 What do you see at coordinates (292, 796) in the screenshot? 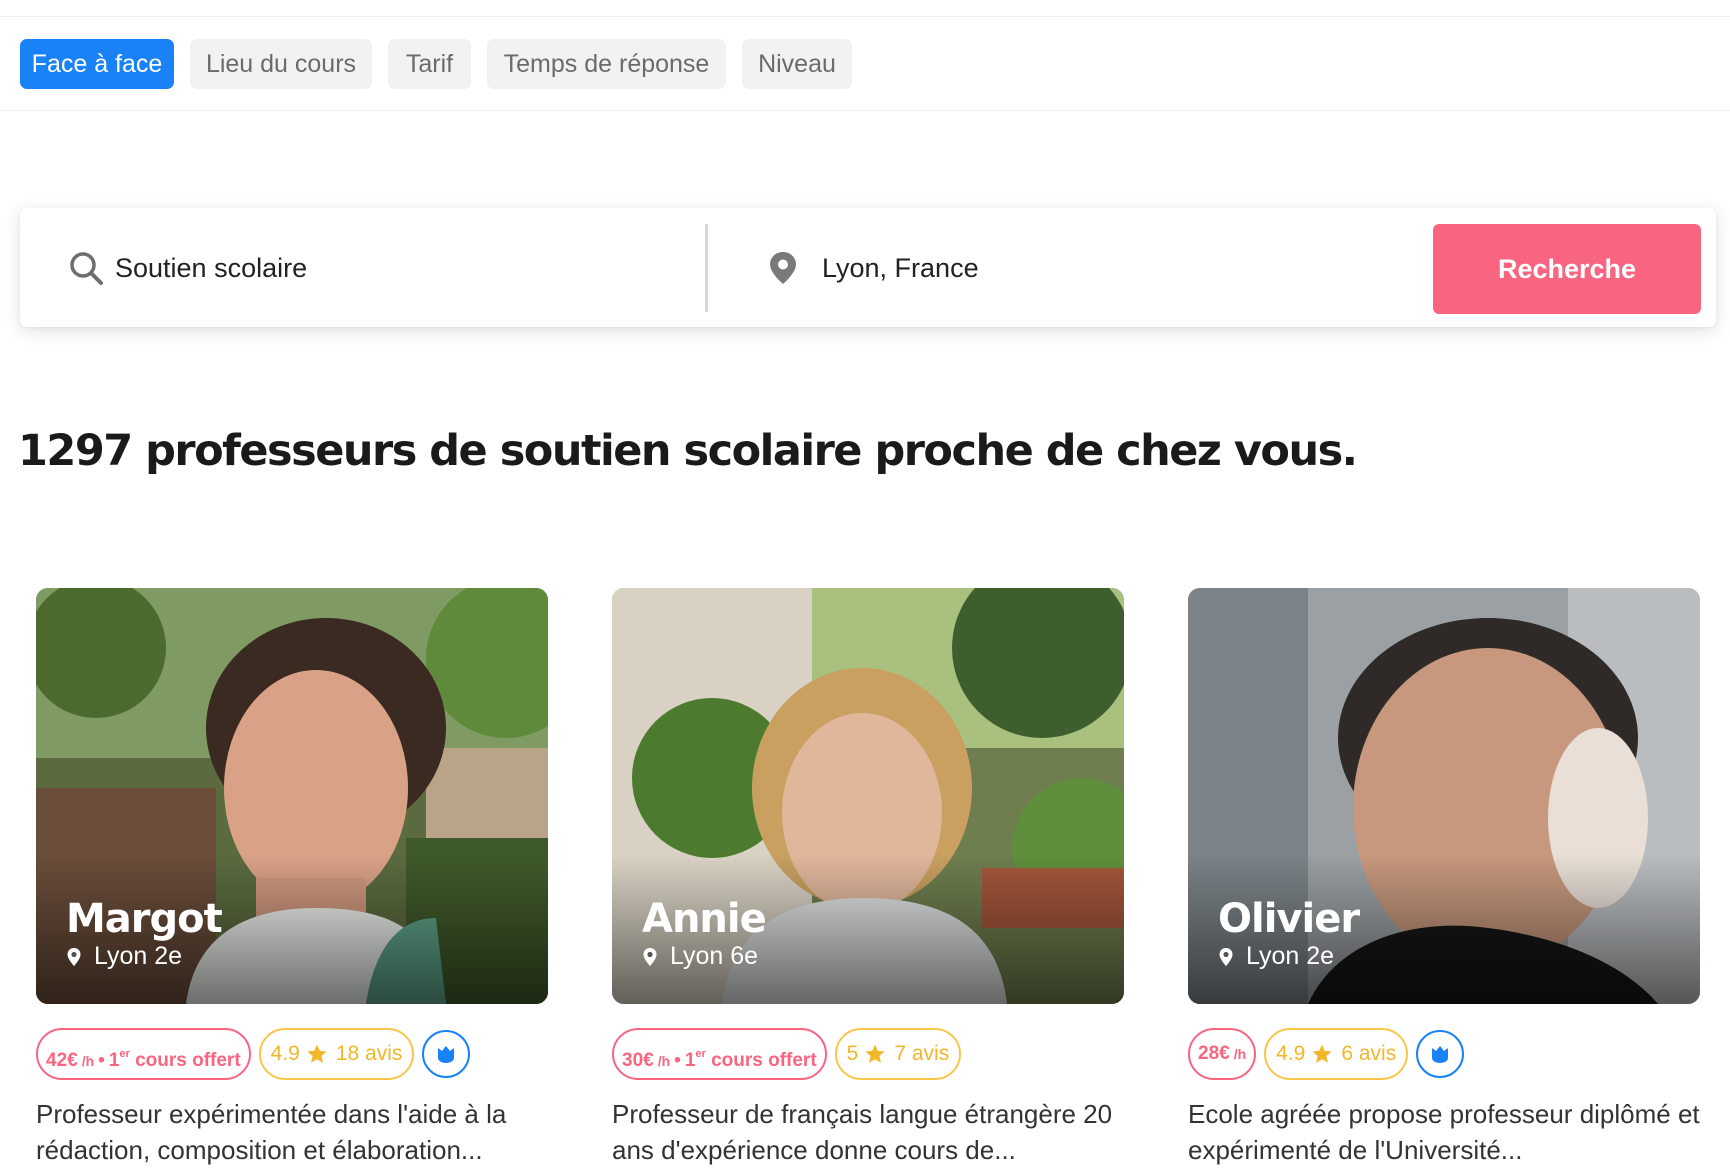
I see `tutor-photo: Margot Lyon 2e` at bounding box center [292, 796].